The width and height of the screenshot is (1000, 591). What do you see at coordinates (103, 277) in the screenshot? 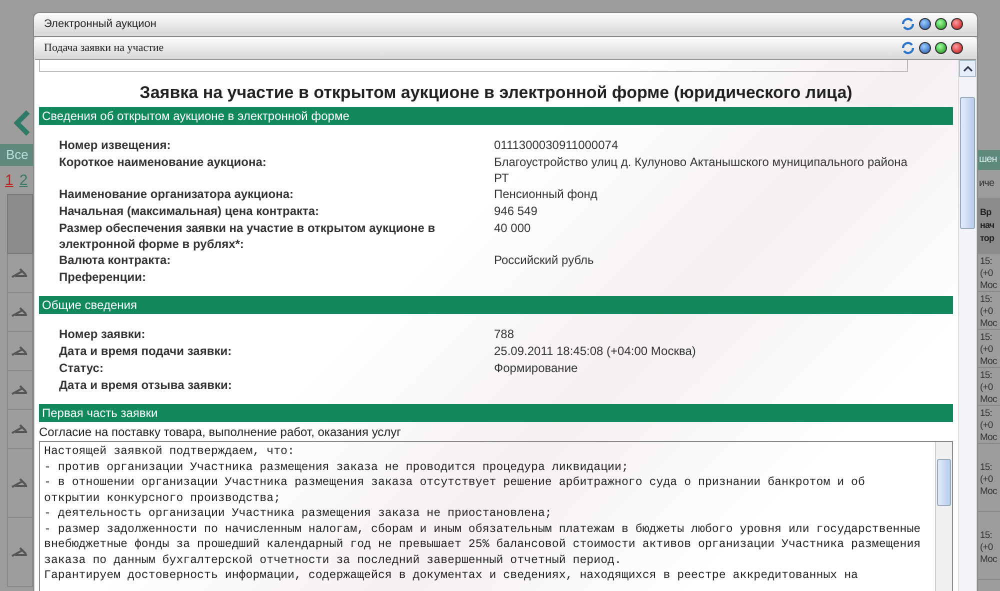
I see `field-label: Преференции:` at bounding box center [103, 277].